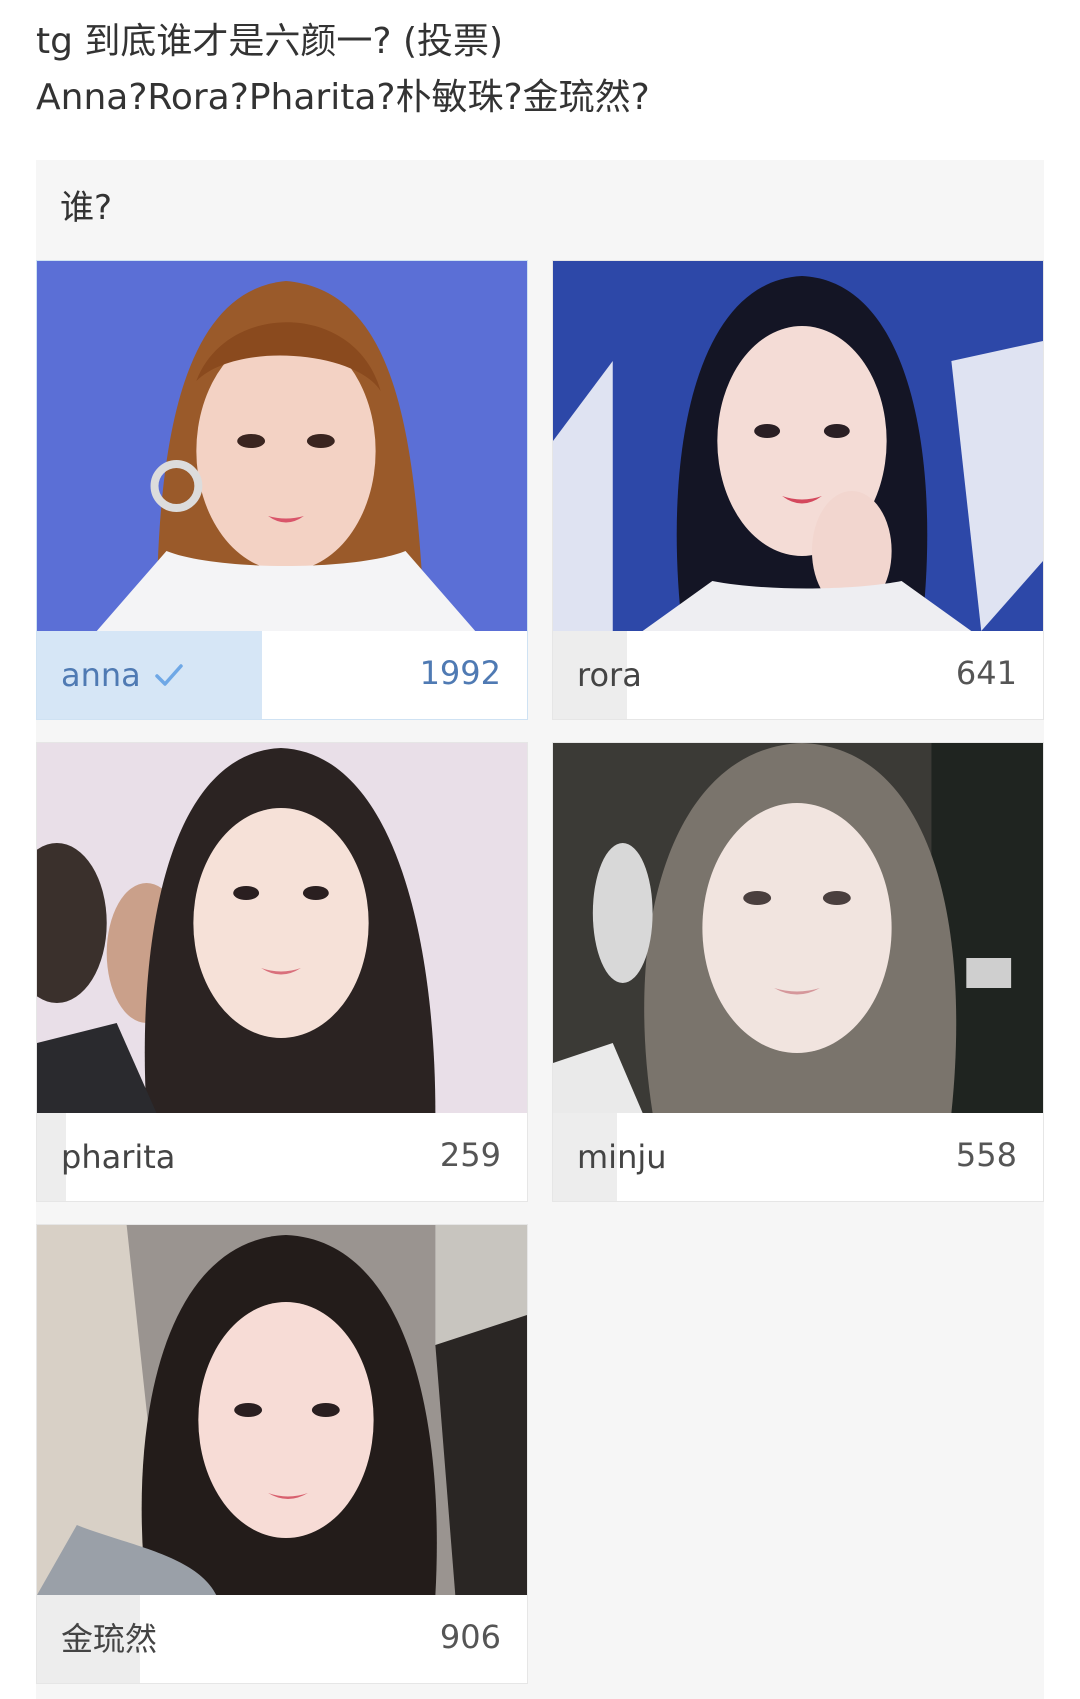  I want to click on option-label: rora, so click(609, 675).